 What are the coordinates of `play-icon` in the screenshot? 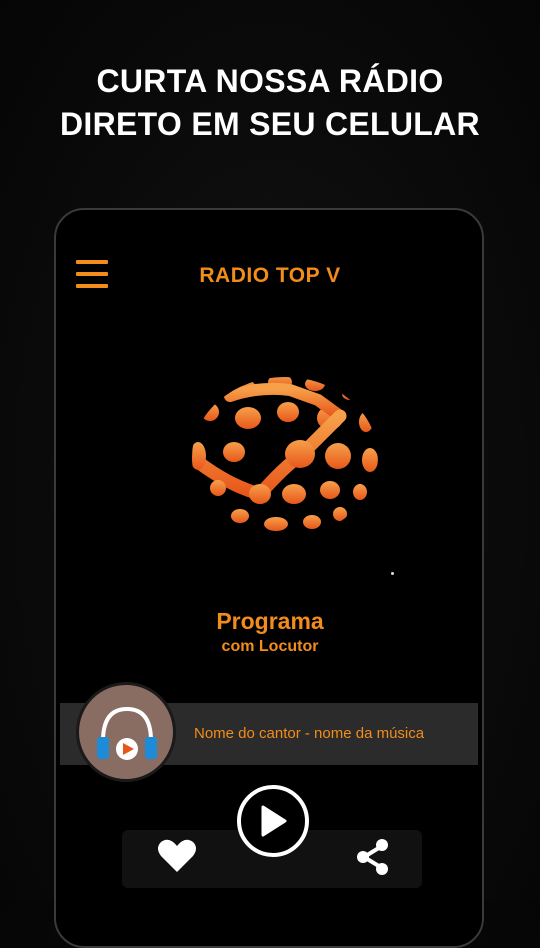 It's located at (274, 821).